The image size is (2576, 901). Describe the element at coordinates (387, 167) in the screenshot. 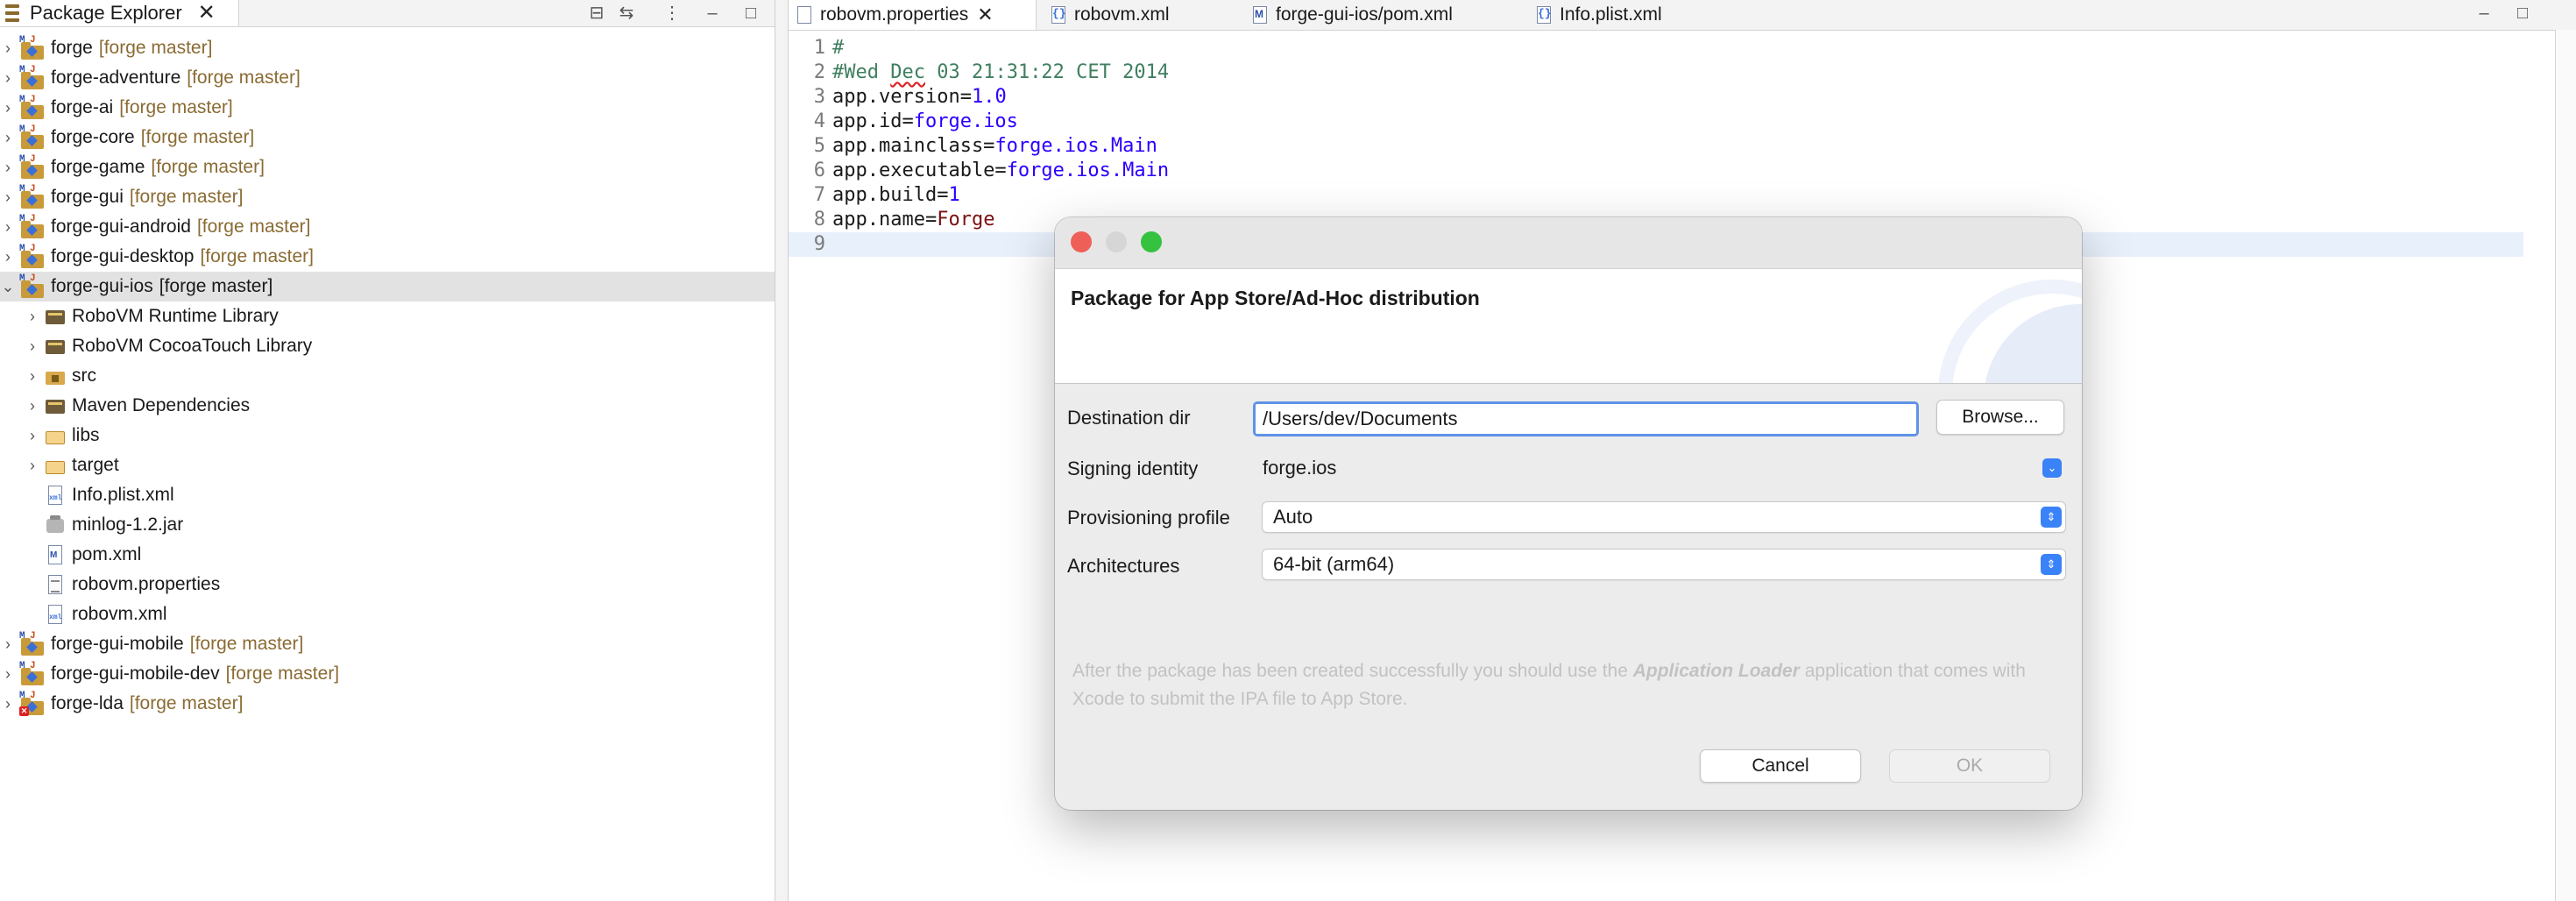

I see `project-row: › M Jforge-game [forge master]` at that location.